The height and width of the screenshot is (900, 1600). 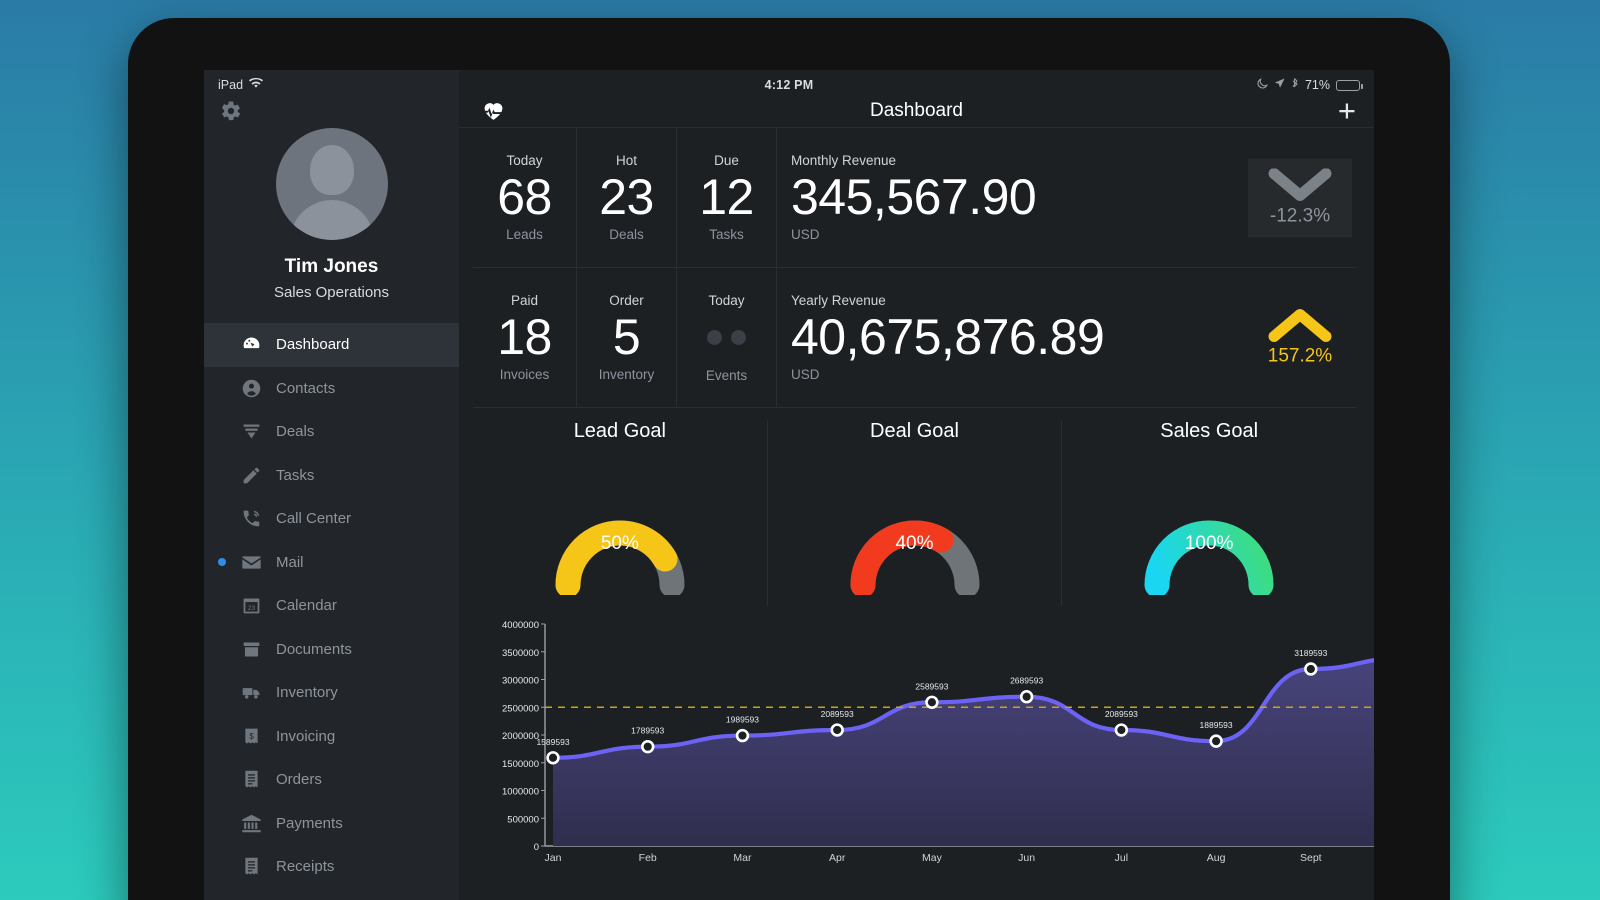 What do you see at coordinates (1209, 431) in the screenshot?
I see `goal-title: Sales Goal` at bounding box center [1209, 431].